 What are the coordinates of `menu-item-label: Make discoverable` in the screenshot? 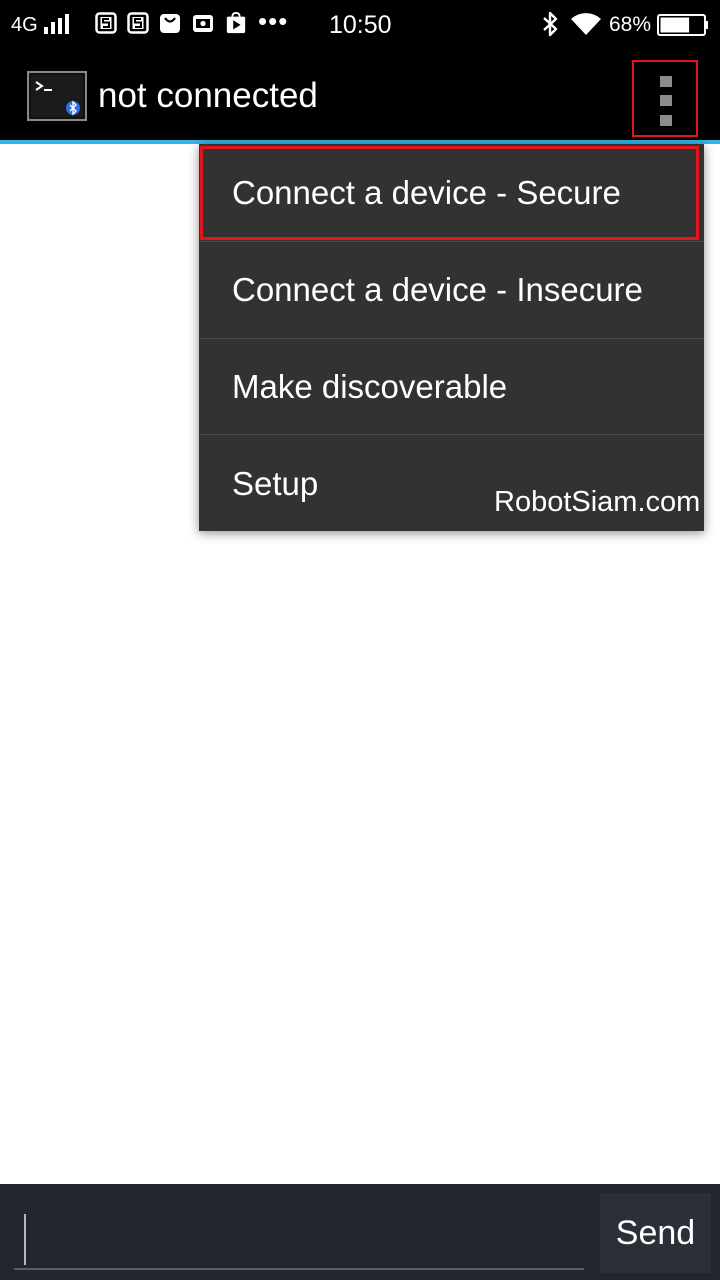 It's located at (370, 386).